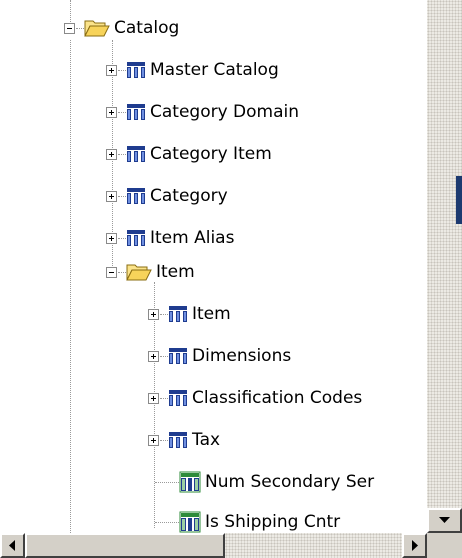  I want to click on tree-node-dimensions: Dimensions, so click(219, 356).